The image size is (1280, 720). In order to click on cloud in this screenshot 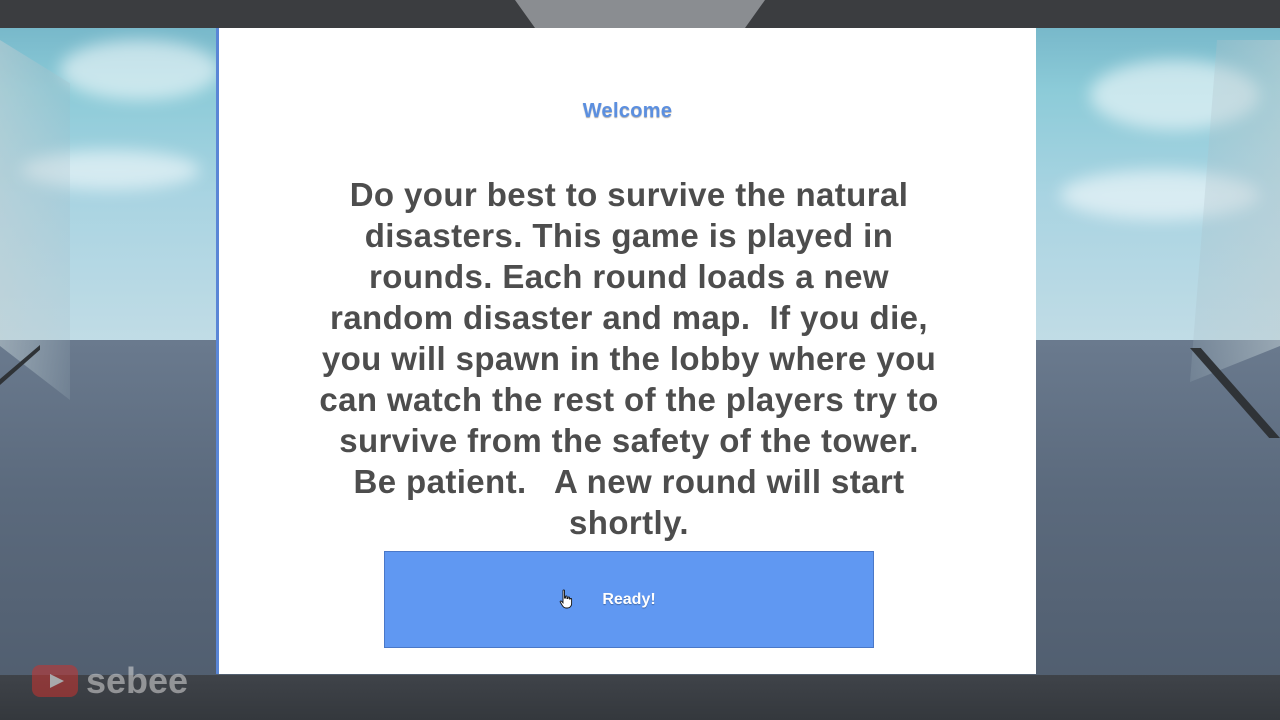, I will do `click(140, 70)`.